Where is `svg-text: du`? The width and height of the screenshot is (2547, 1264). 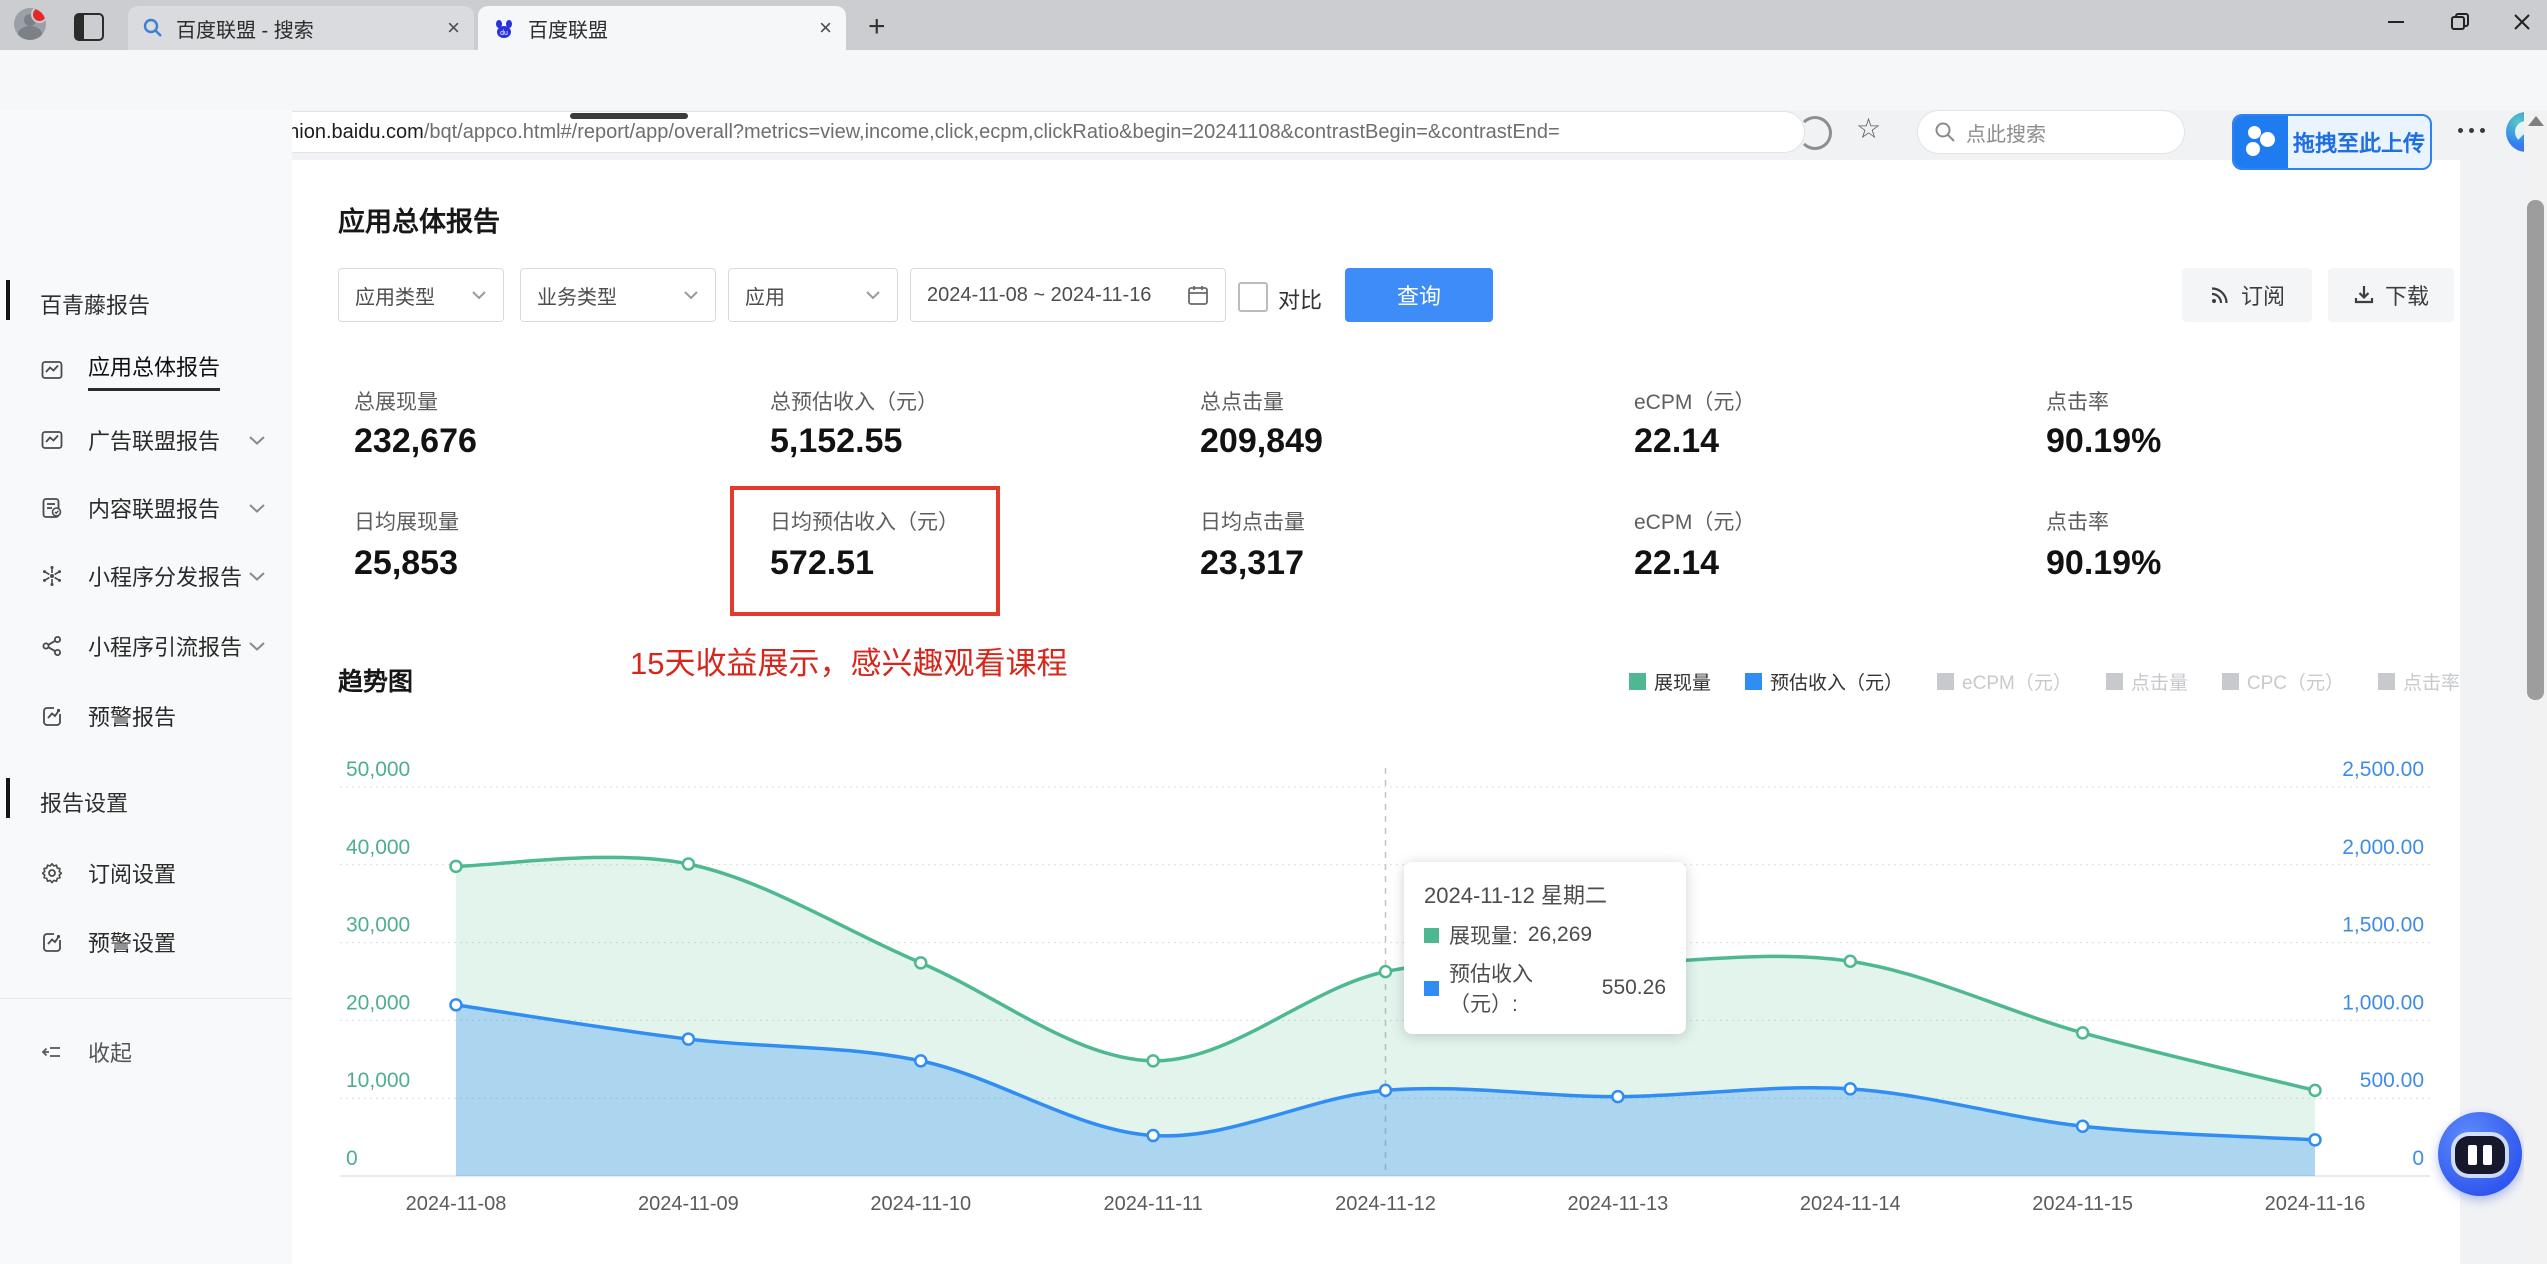
svg-text: du is located at coordinates (504, 33).